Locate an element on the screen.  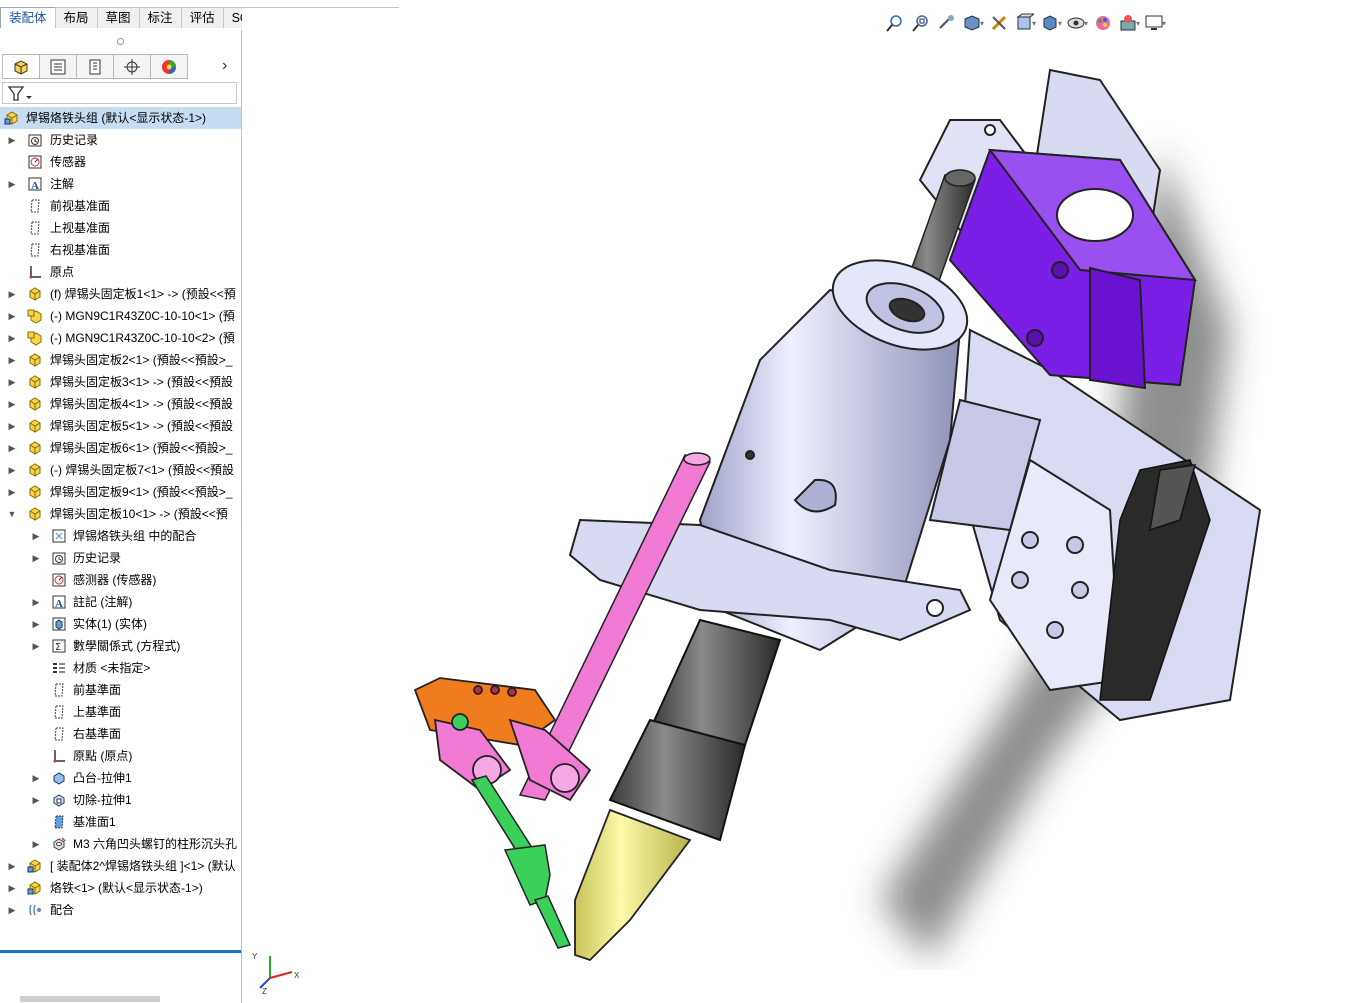
view-tool-view-settings is located at coordinates (1155, 23).